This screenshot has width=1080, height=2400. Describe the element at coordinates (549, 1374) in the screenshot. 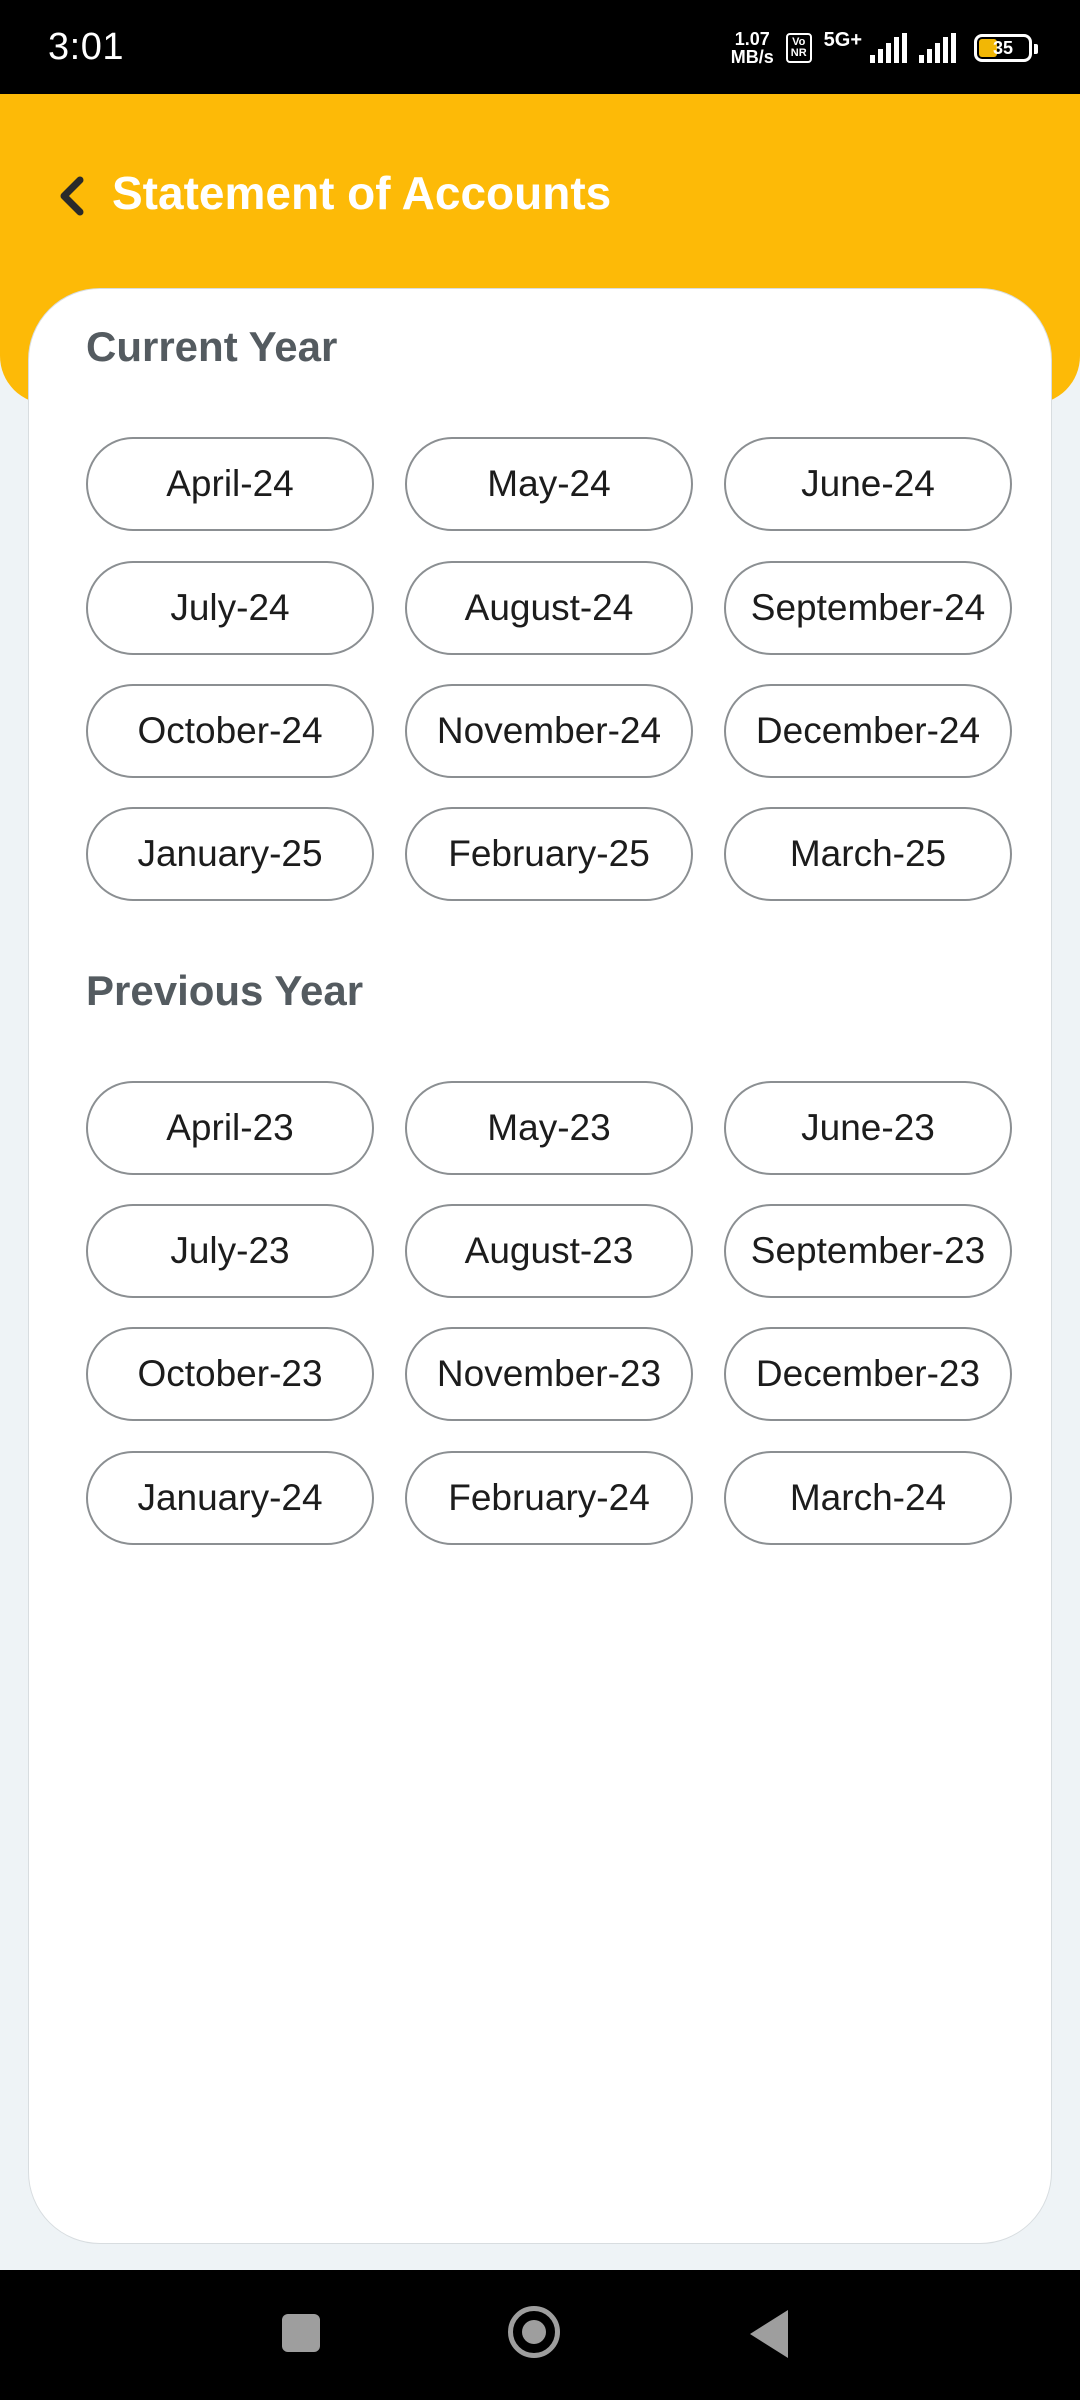

I see `month-chip-november-23: November-23` at that location.